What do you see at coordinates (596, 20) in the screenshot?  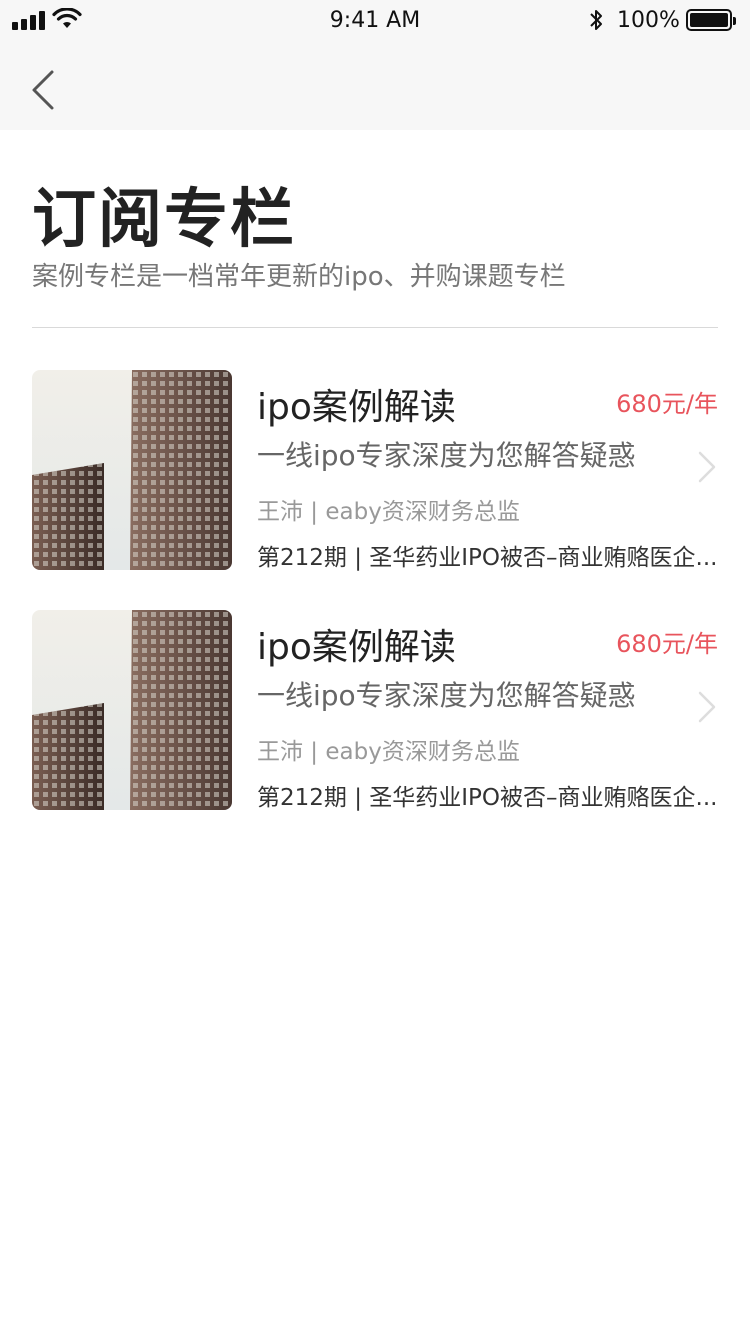 I see `bluetooth-icon` at bounding box center [596, 20].